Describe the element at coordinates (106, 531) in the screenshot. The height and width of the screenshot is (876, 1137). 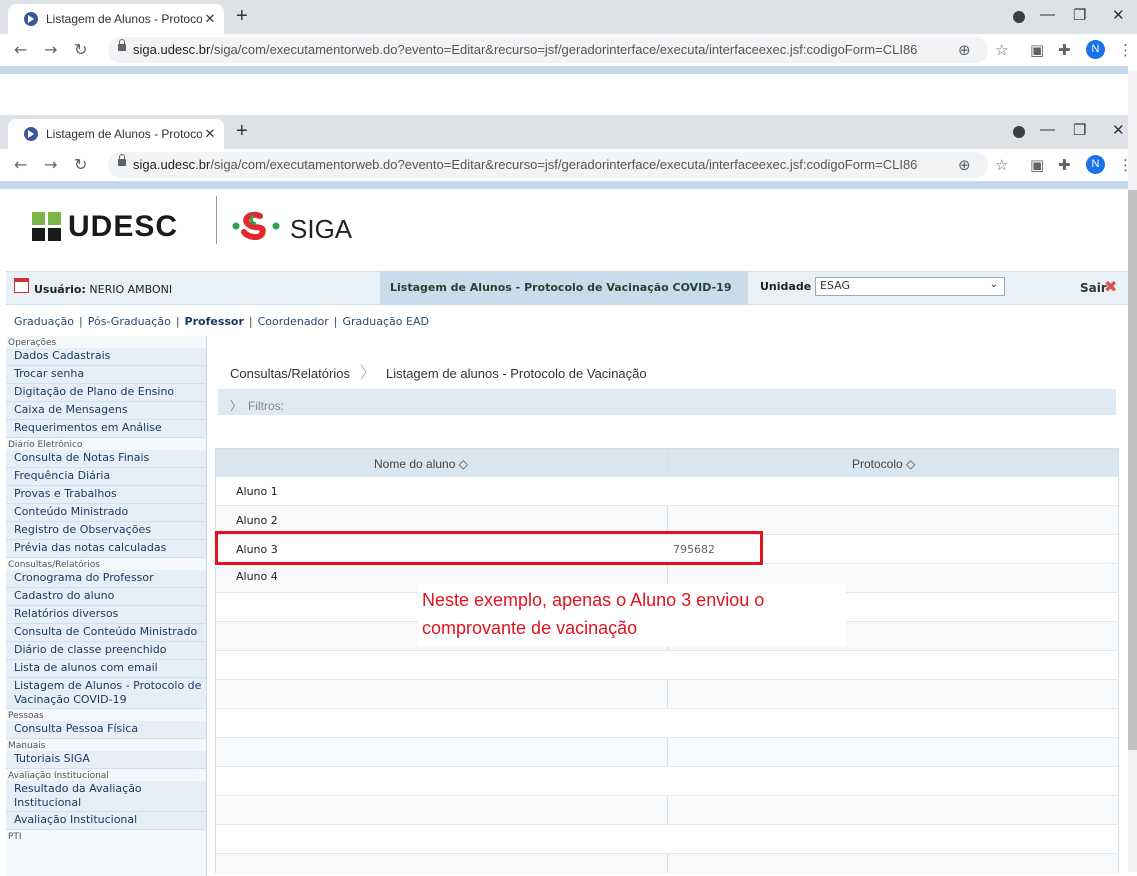
I see `sidebar-item-observacoes: Registro de Observações` at that location.